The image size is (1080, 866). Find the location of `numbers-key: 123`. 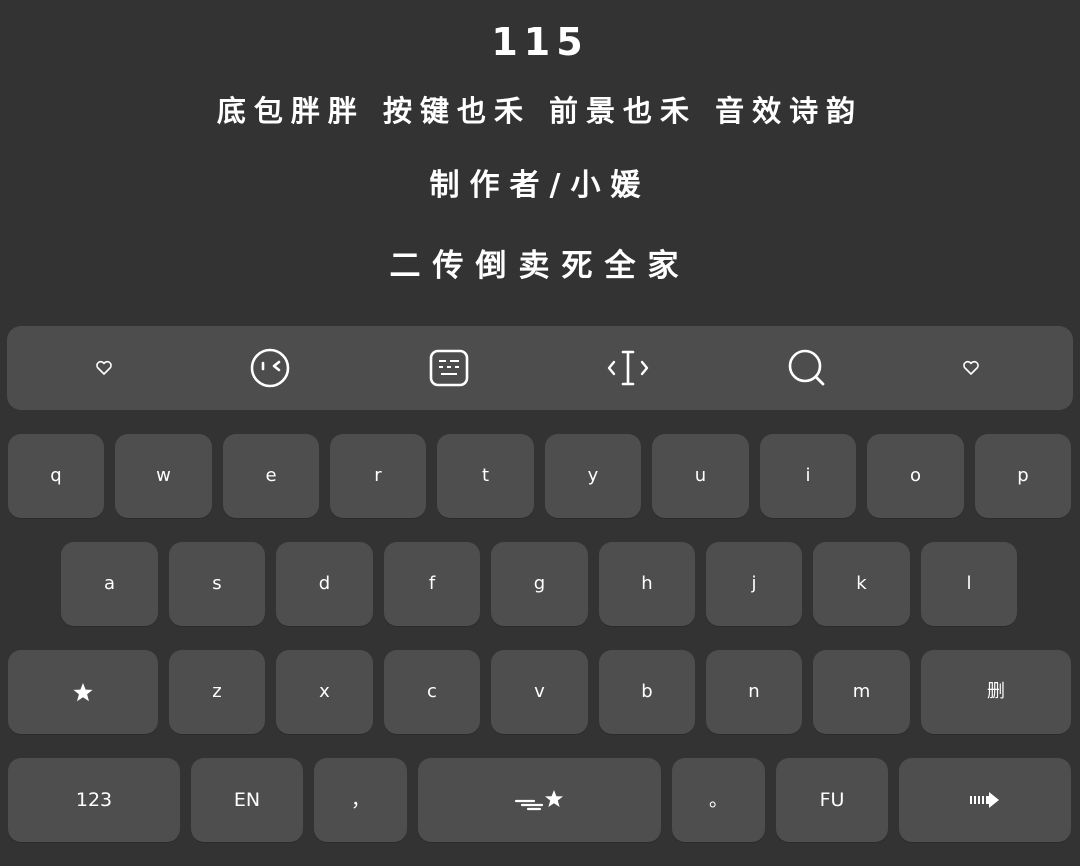

numbers-key: 123 is located at coordinates (94, 800).